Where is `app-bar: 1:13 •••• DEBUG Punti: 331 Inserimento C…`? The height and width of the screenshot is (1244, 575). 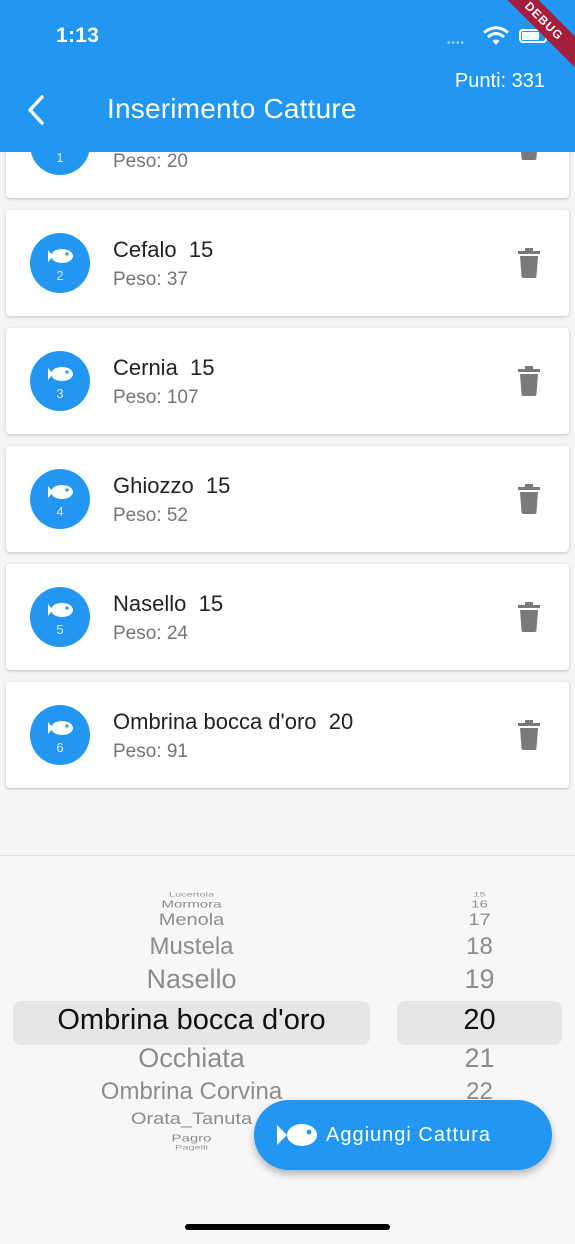 app-bar: 1:13 •••• DEBUG Punti: 331 Inserimento C… is located at coordinates (287, 76).